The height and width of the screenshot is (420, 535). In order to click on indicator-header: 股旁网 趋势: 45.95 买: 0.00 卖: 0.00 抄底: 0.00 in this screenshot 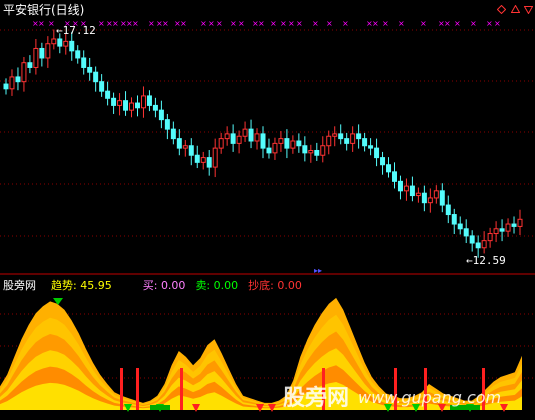, I will do `click(152, 285)`.